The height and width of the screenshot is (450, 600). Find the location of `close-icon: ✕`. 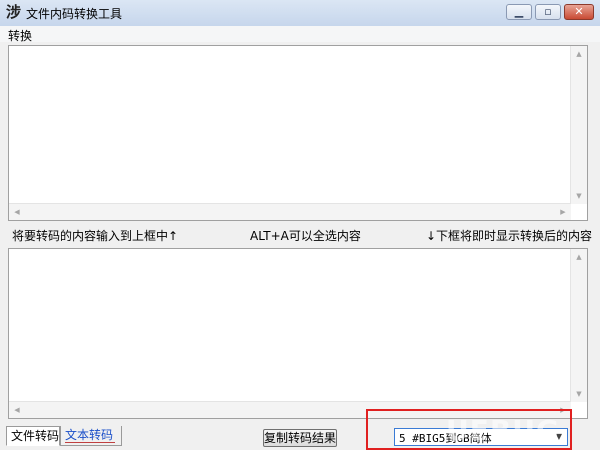

close-icon: ✕ is located at coordinates (579, 11).